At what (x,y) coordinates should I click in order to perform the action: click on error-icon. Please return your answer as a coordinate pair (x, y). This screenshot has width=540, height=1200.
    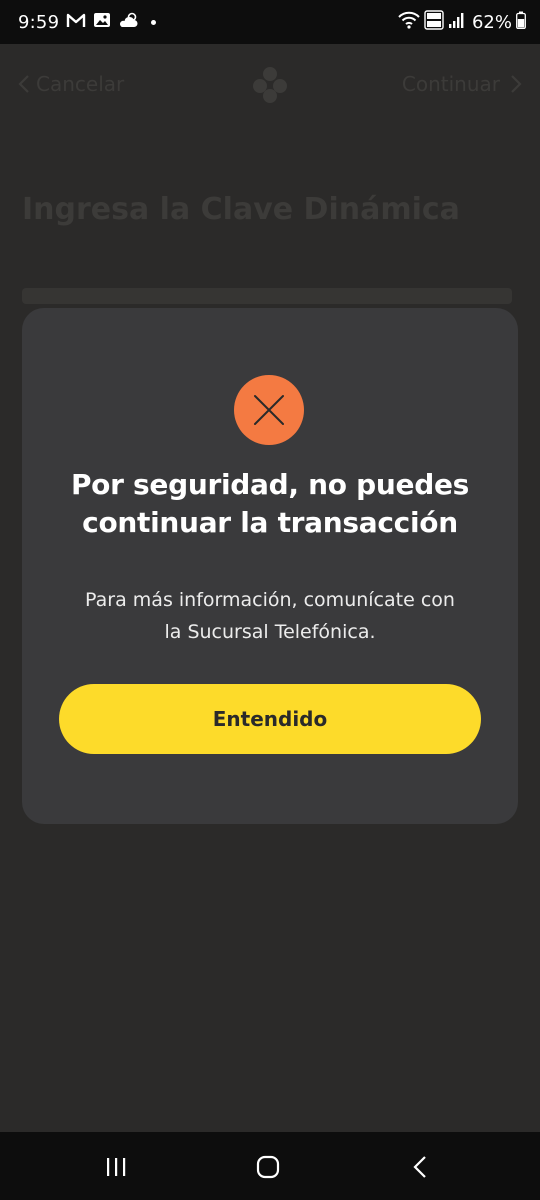
    Looking at the image, I should click on (269, 410).